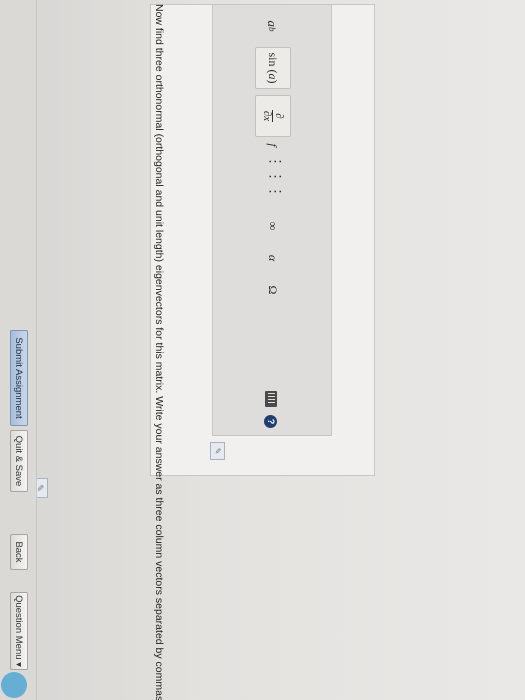  Describe the element at coordinates (267, 116) in the screenshot. I see `partial-denominator: ∂x` at that location.